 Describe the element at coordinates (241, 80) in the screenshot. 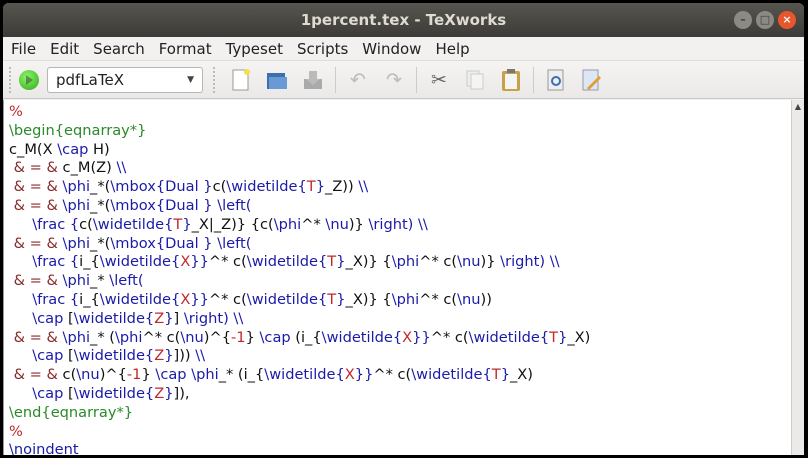

I see `new-document-icon` at that location.